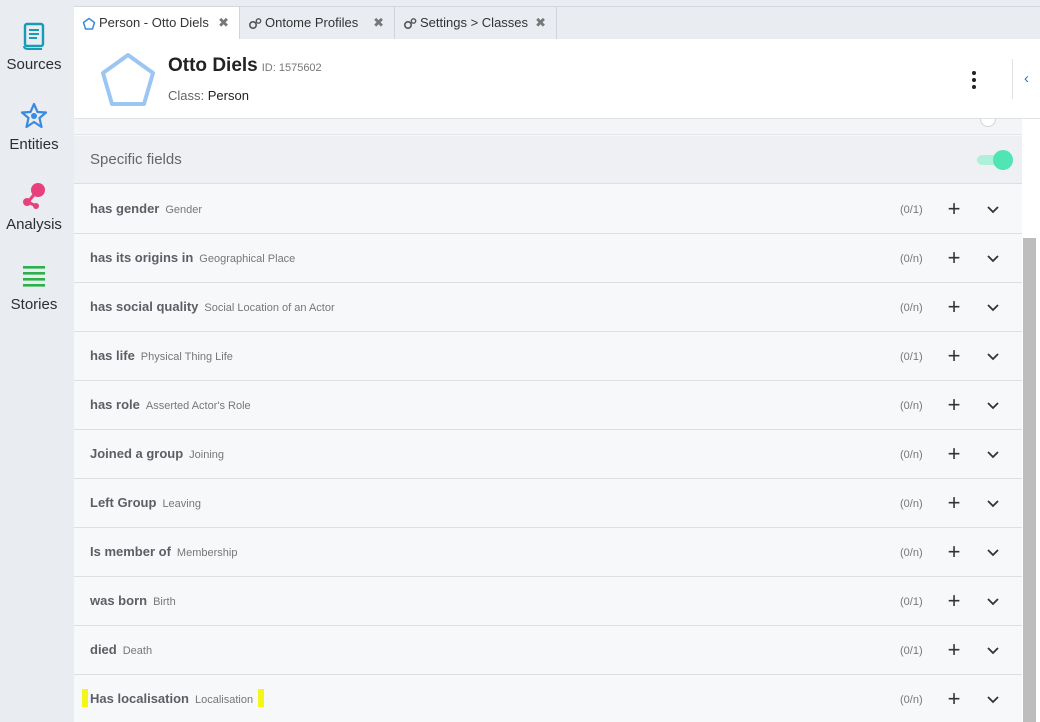  Describe the element at coordinates (157, 453) in the screenshot. I see `field-name: Joined a group Joining` at that location.